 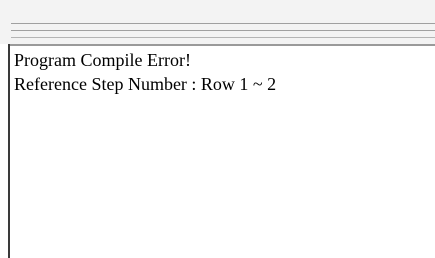 I want to click on panel-left-border, so click(x=9, y=151).